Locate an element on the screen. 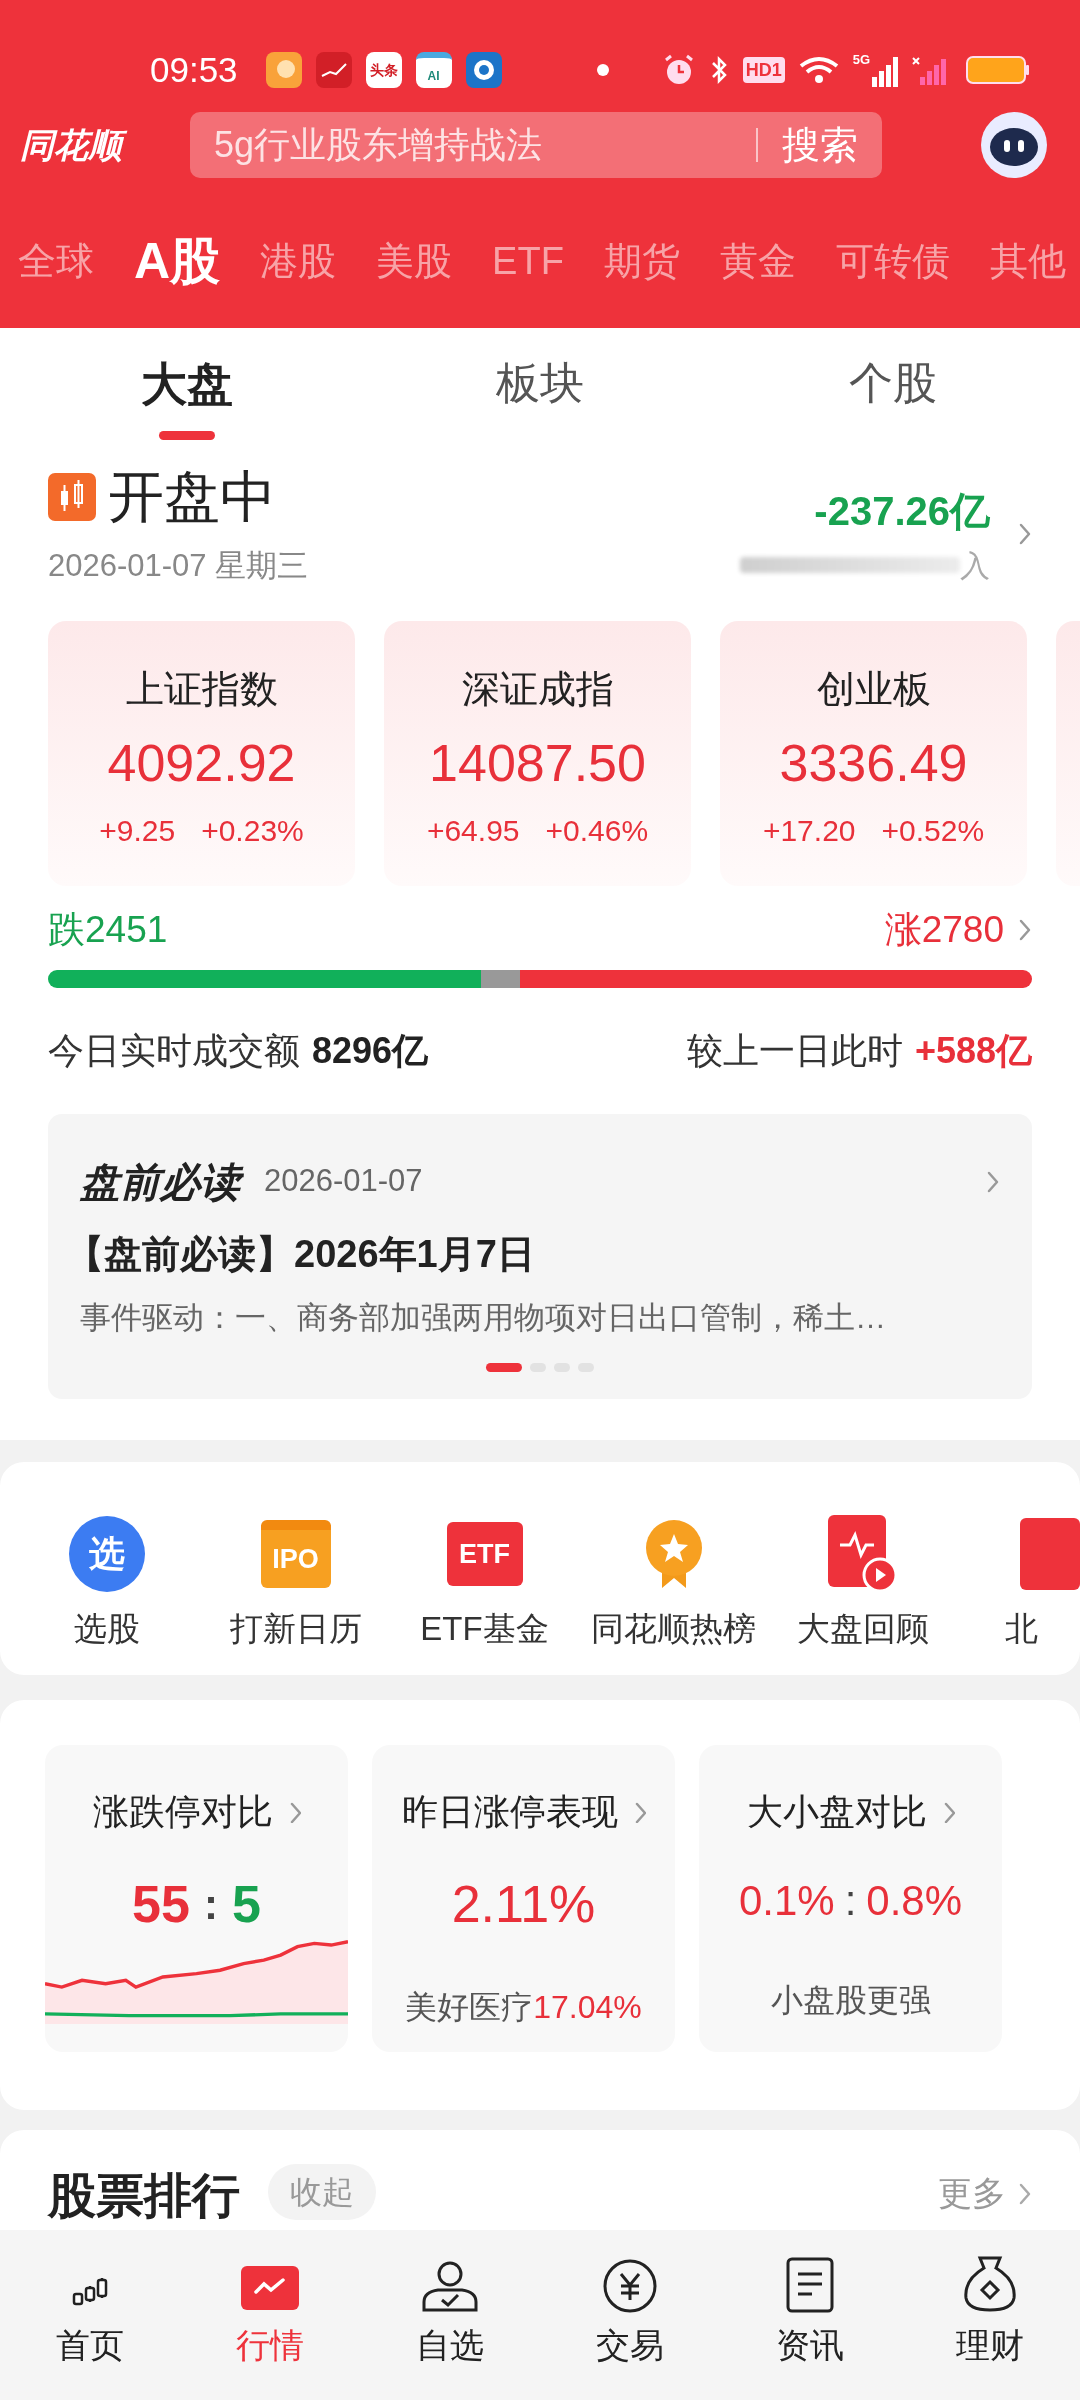 This screenshot has height=2400, width=1080. index-card: 上证指数 4092.92 +9.25 +0.23% is located at coordinates (201, 753).